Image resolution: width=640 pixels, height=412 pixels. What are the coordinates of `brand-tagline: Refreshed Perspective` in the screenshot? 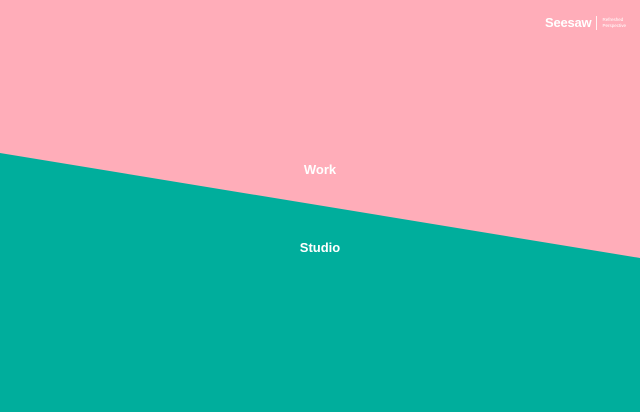 It's located at (614, 22).